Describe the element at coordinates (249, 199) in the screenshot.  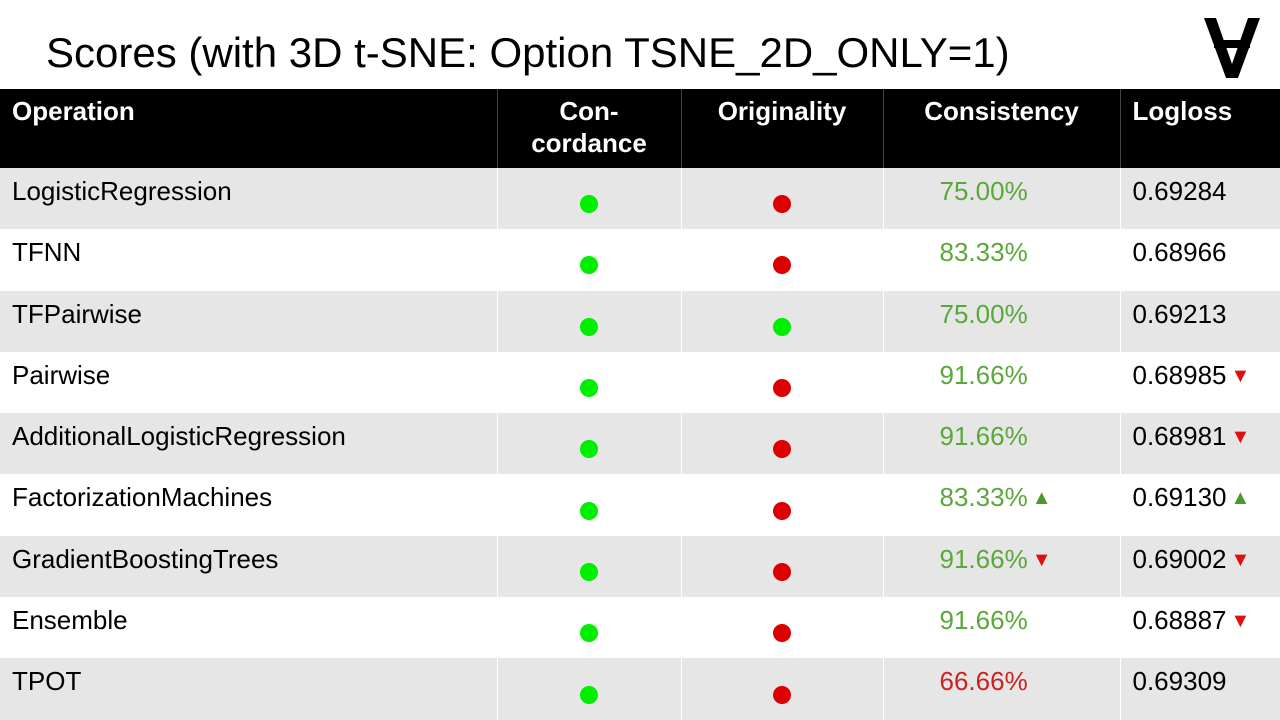
I see `operation-cell: LogisticRegression` at that location.